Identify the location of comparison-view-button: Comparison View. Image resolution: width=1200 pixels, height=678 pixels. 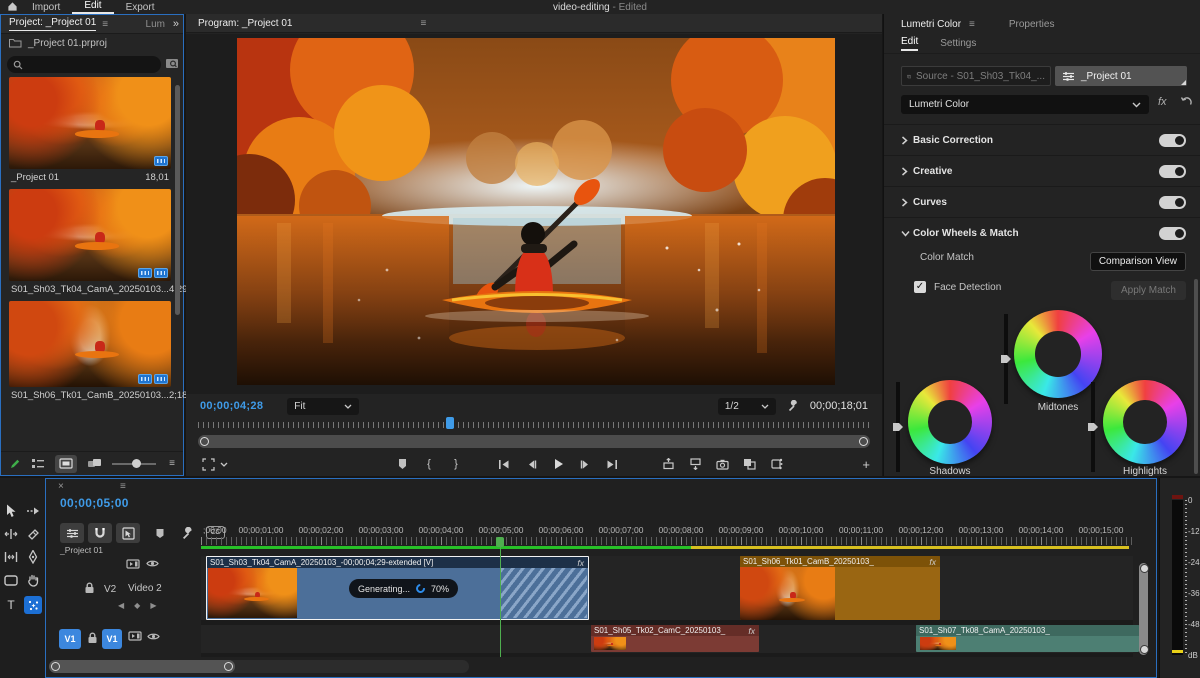
(1137, 261).